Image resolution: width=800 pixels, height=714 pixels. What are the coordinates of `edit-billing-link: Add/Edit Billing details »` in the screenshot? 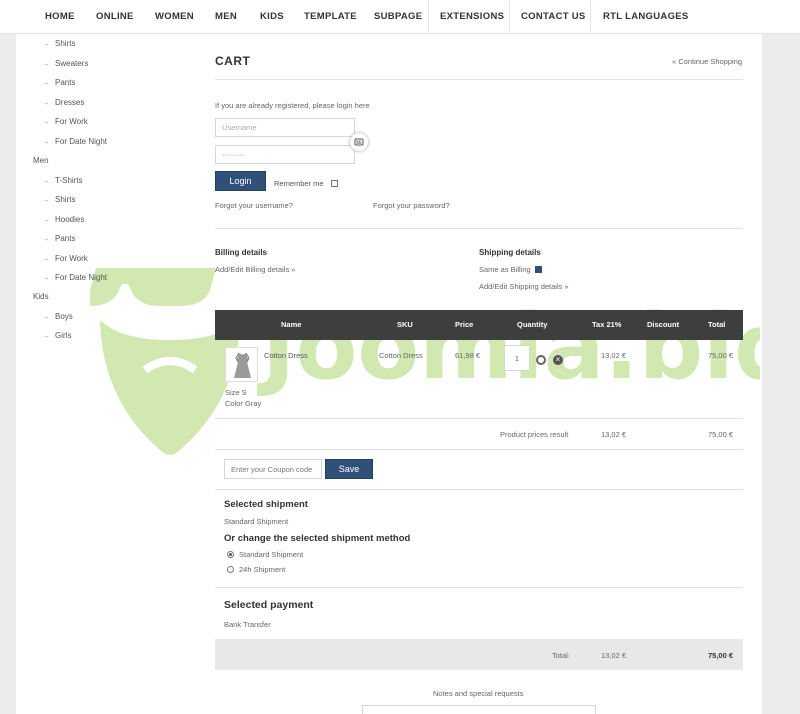 It's located at (255, 269).